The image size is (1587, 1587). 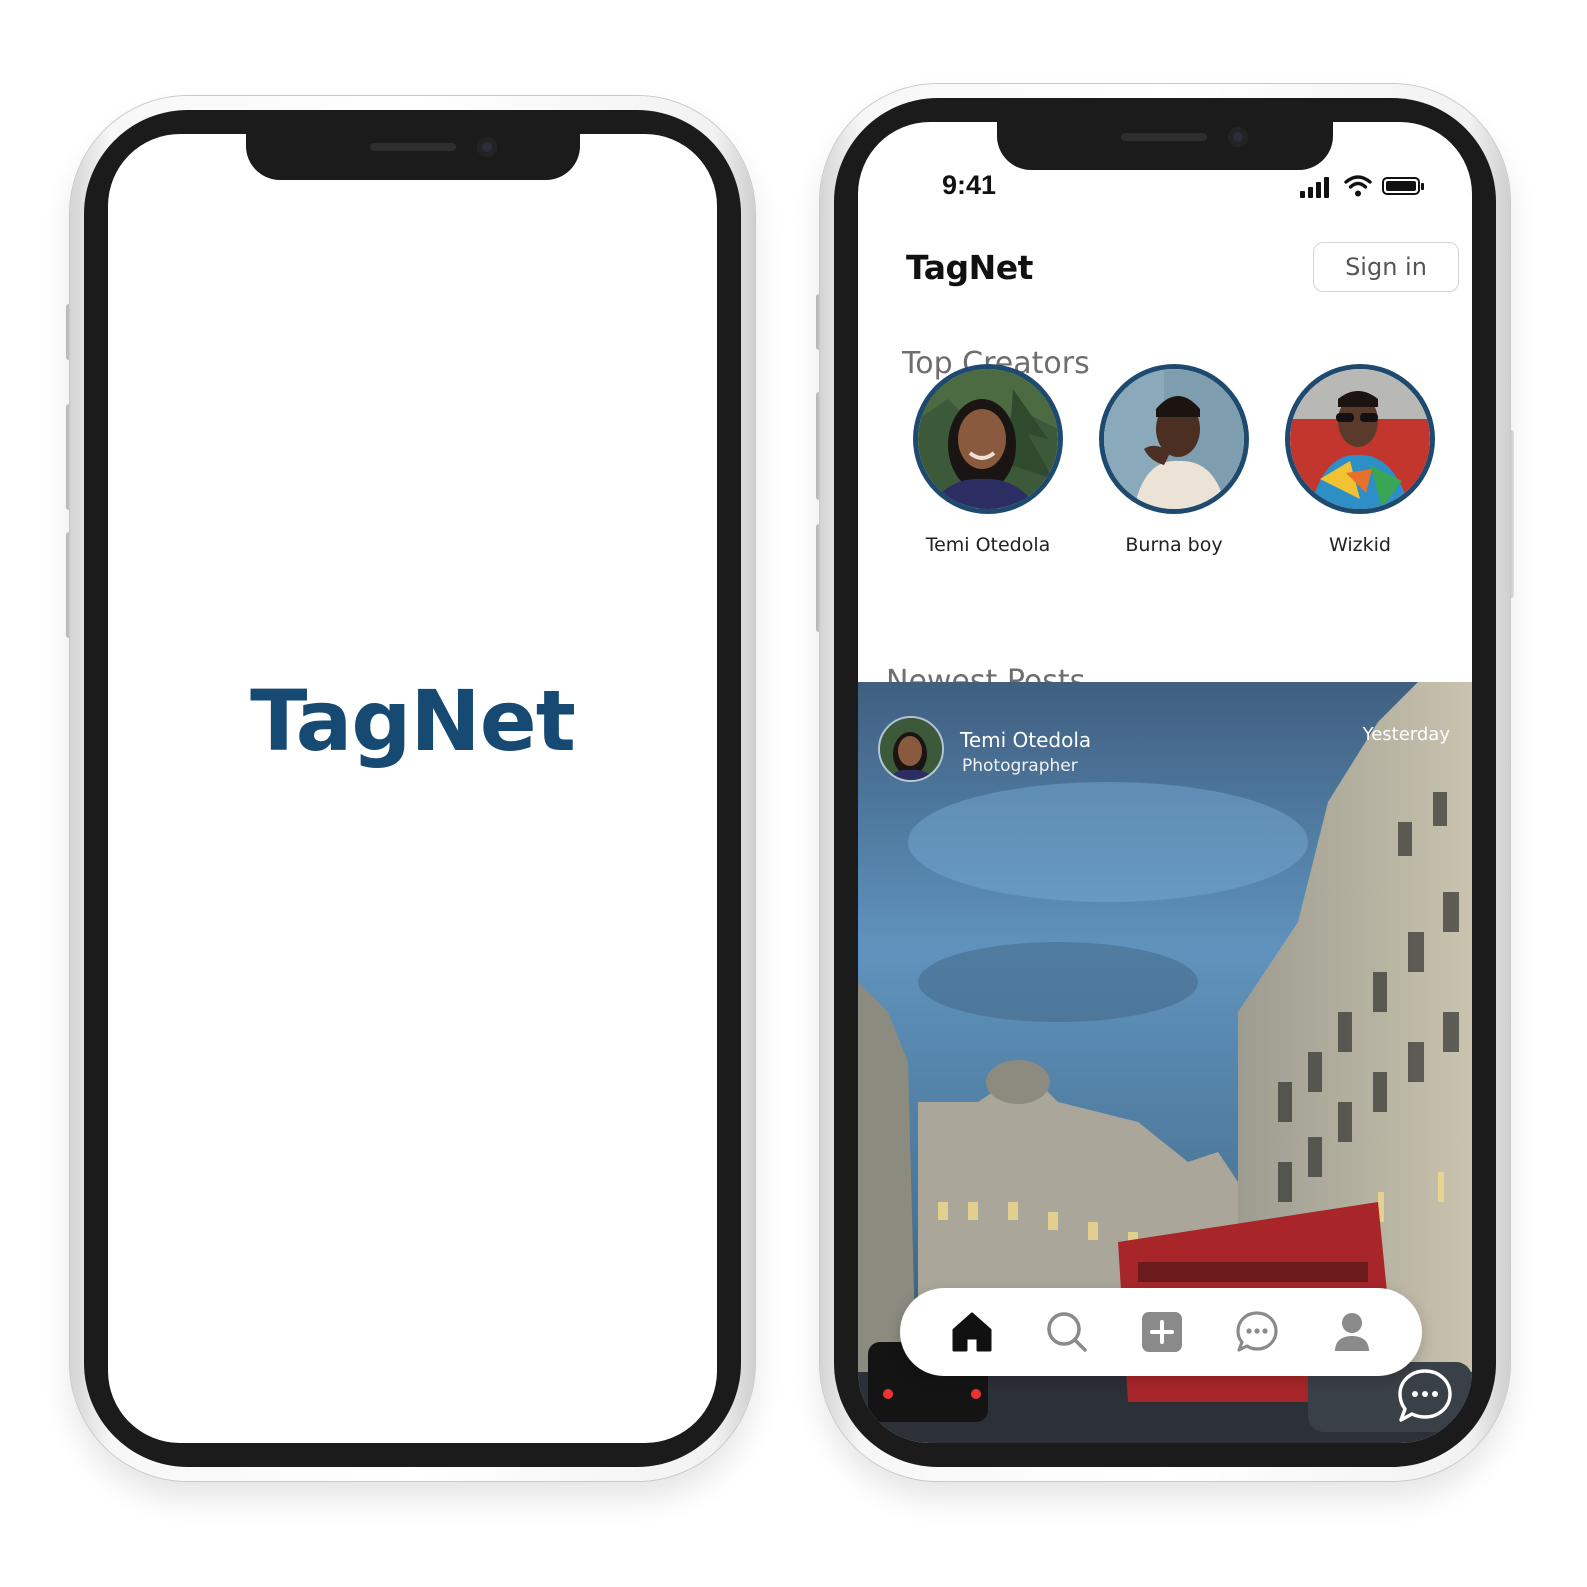 I want to click on creator-card: Temi Otedola, so click(x=988, y=460).